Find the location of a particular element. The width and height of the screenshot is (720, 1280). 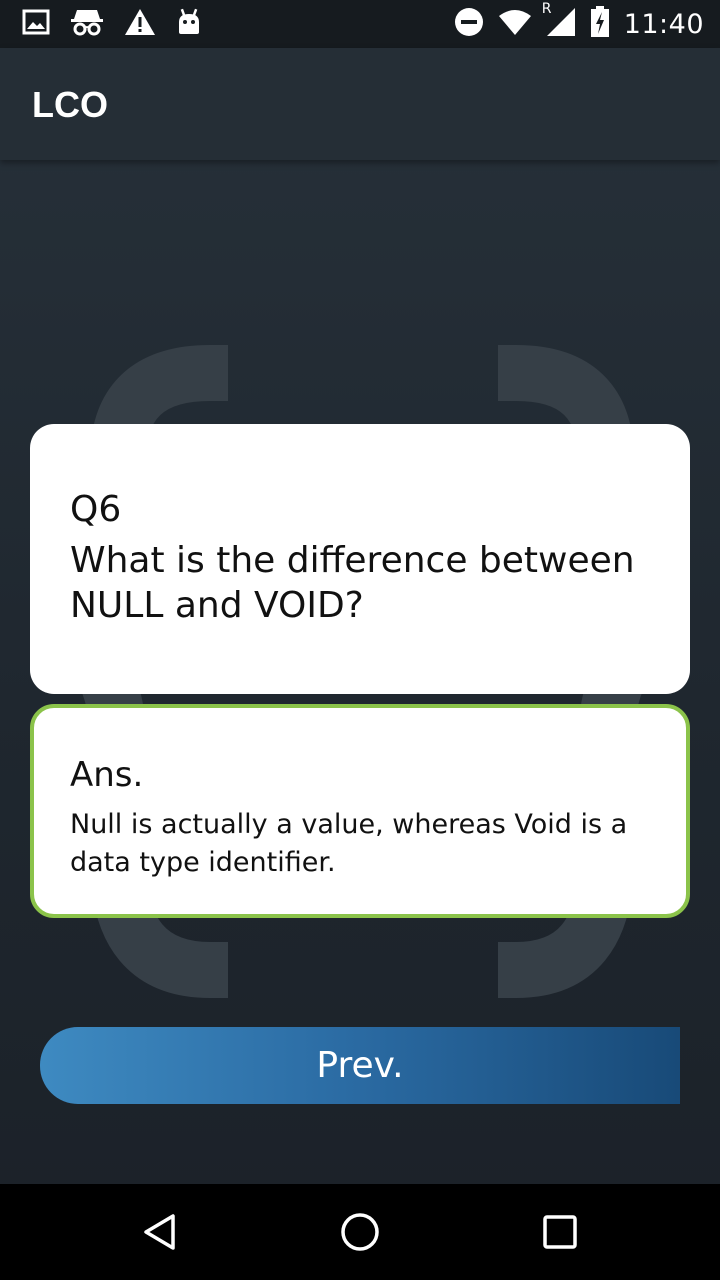

status-bar: R 11:40 is located at coordinates (360, 24).